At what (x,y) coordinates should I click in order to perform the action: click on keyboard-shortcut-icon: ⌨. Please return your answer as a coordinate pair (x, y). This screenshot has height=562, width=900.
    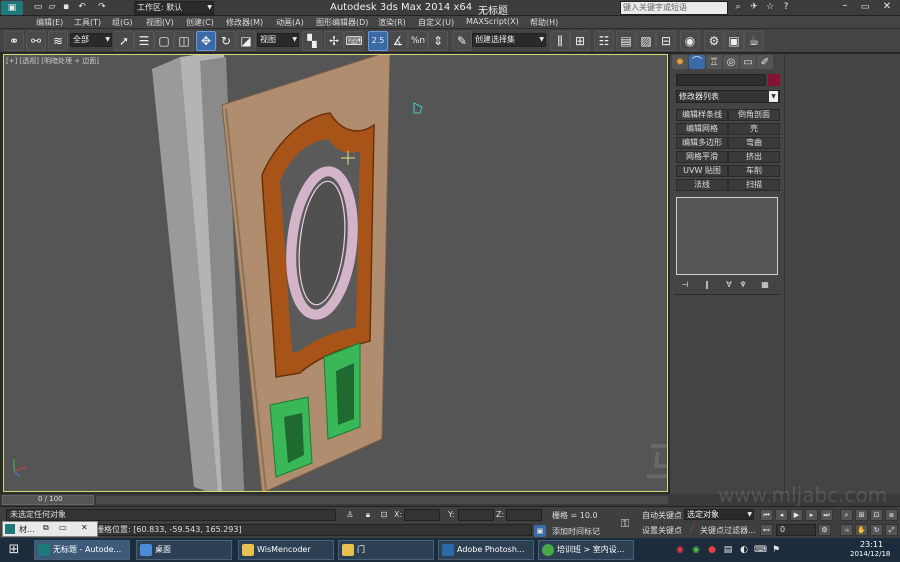
    Looking at the image, I should click on (354, 41).